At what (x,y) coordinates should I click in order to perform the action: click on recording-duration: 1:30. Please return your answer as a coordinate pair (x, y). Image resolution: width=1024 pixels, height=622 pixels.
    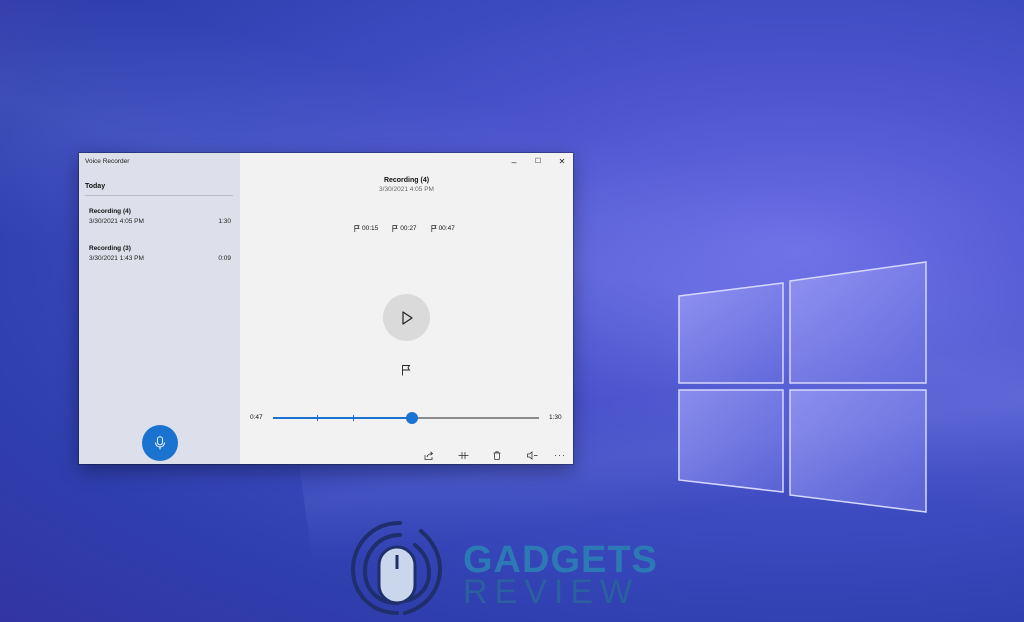
    Looking at the image, I should click on (224, 221).